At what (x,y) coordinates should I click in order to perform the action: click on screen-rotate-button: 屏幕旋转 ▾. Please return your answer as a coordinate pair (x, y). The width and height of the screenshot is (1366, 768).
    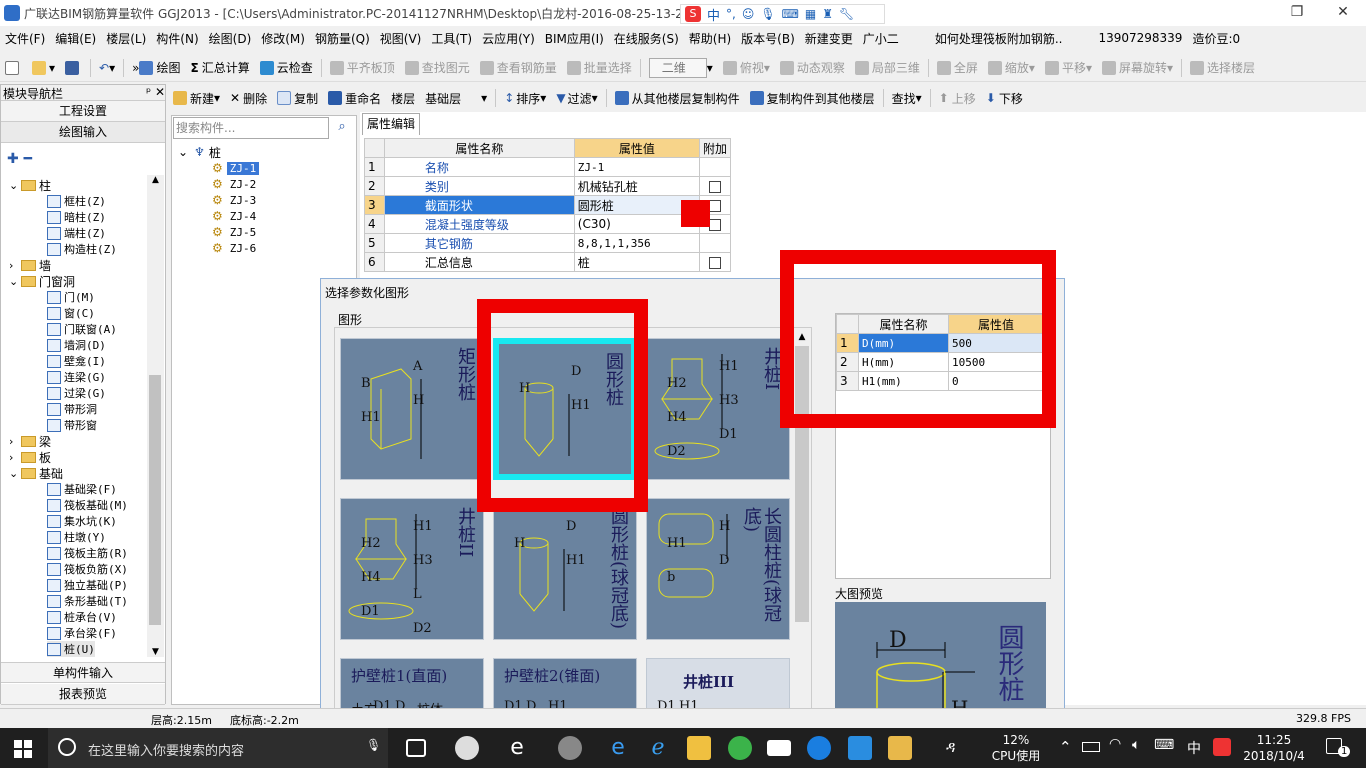
    Looking at the image, I should click on (1137, 67).